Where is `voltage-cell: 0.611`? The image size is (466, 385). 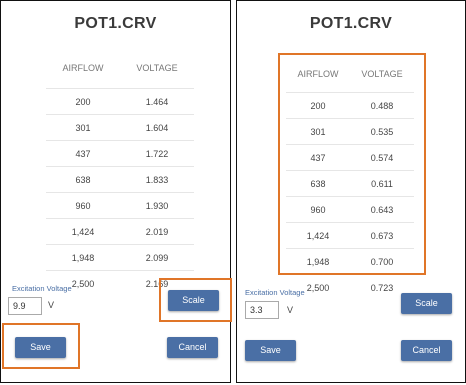 voltage-cell: 0.611 is located at coordinates (382, 183).